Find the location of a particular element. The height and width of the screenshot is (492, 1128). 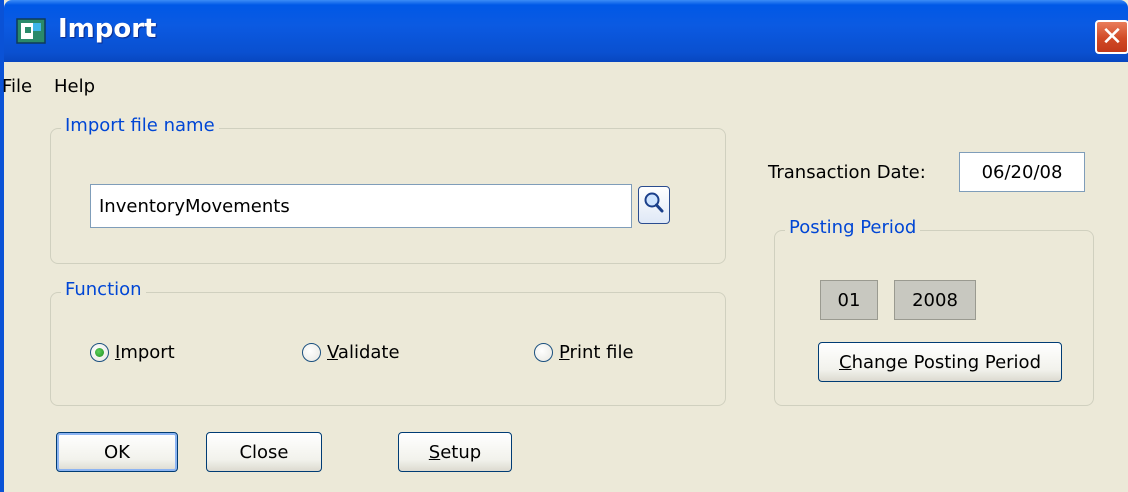

change-posting-period-label: Change Posting Period is located at coordinates (940, 362).